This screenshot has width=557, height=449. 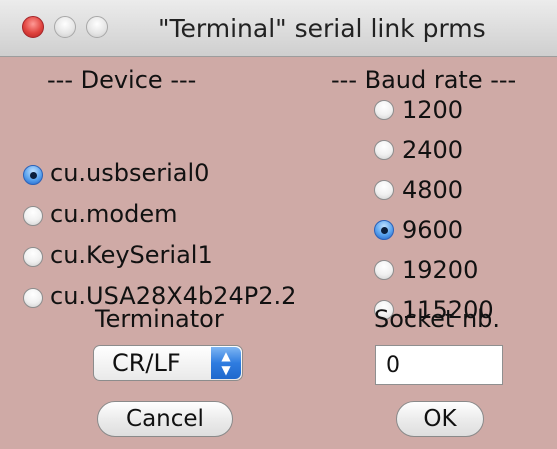 What do you see at coordinates (432, 150) in the screenshot?
I see `baud-option-label: 2400` at bounding box center [432, 150].